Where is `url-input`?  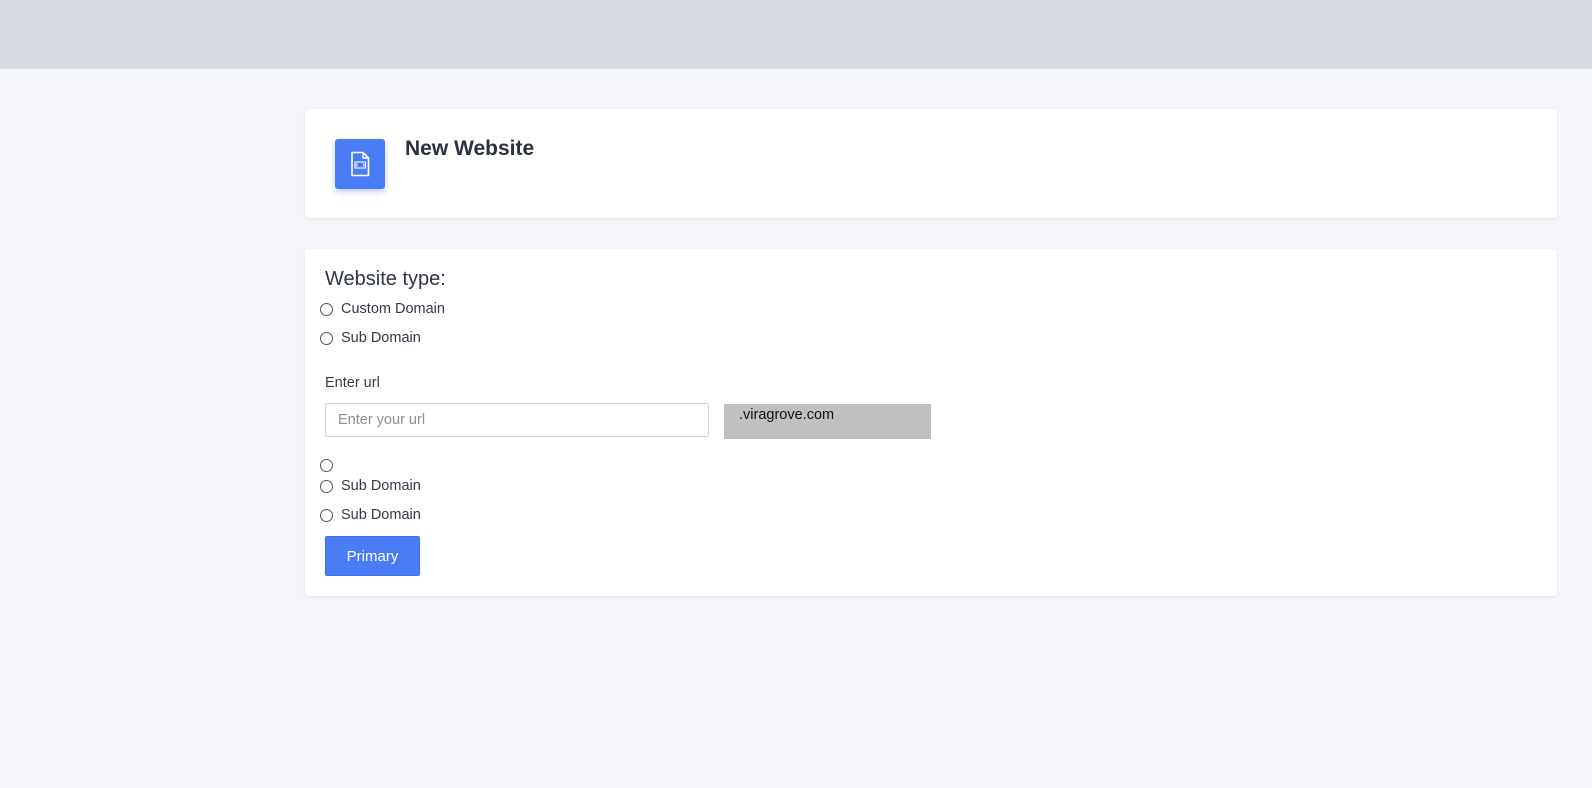 url-input is located at coordinates (517, 420).